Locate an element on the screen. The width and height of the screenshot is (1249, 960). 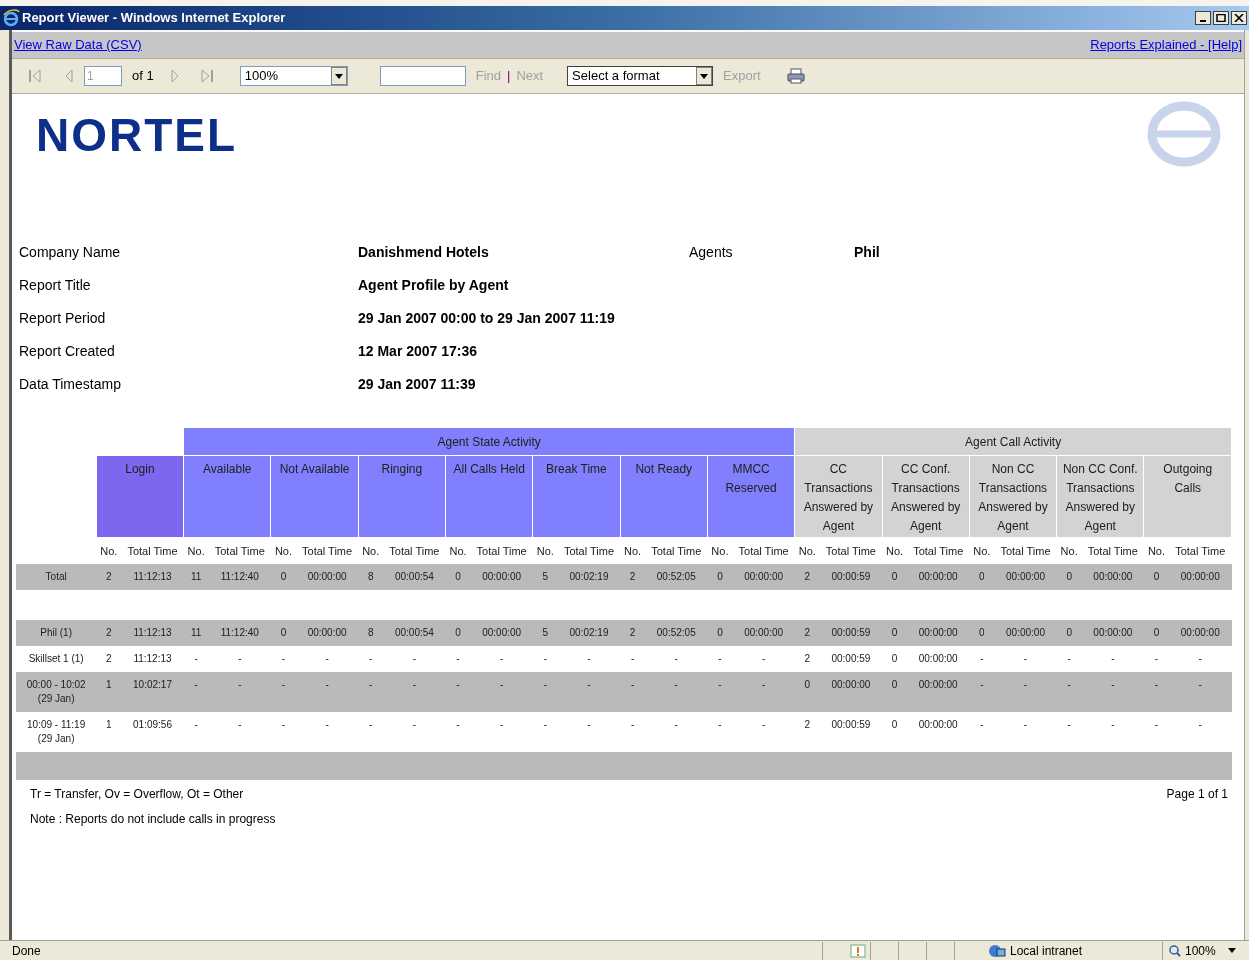
group-header: Agent Call Activity is located at coordinates (1013, 441).